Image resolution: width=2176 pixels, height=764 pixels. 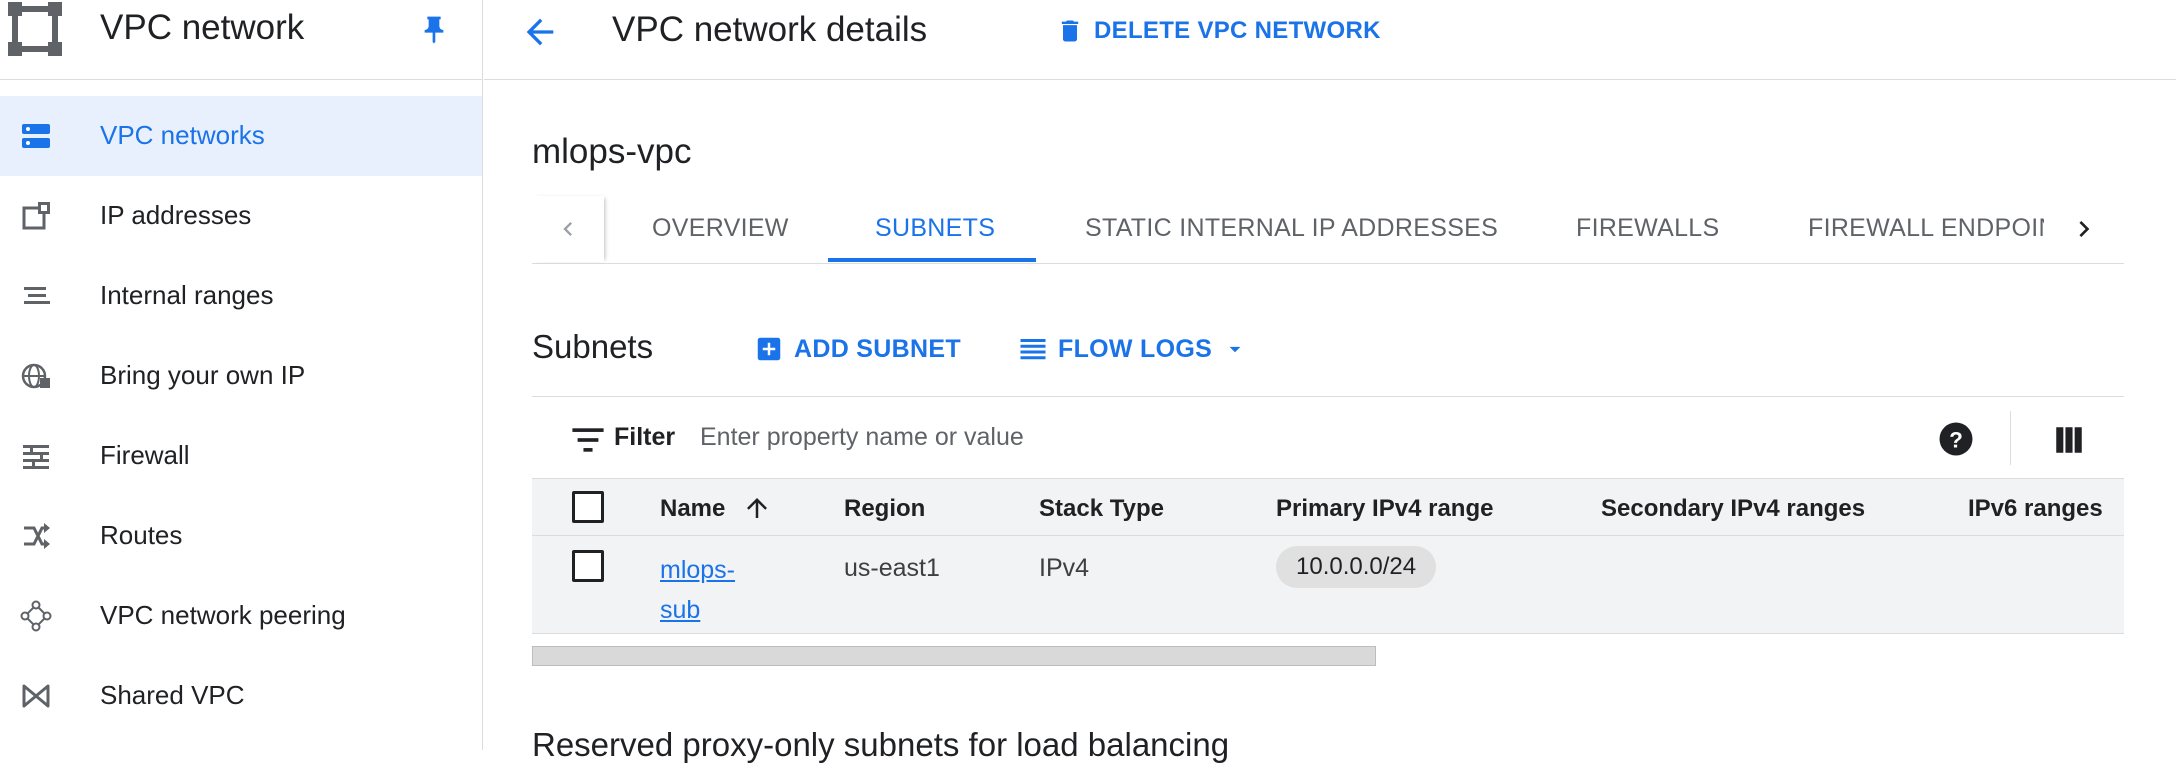 What do you see at coordinates (37, 295) in the screenshot?
I see `internal-ranges-icon` at bounding box center [37, 295].